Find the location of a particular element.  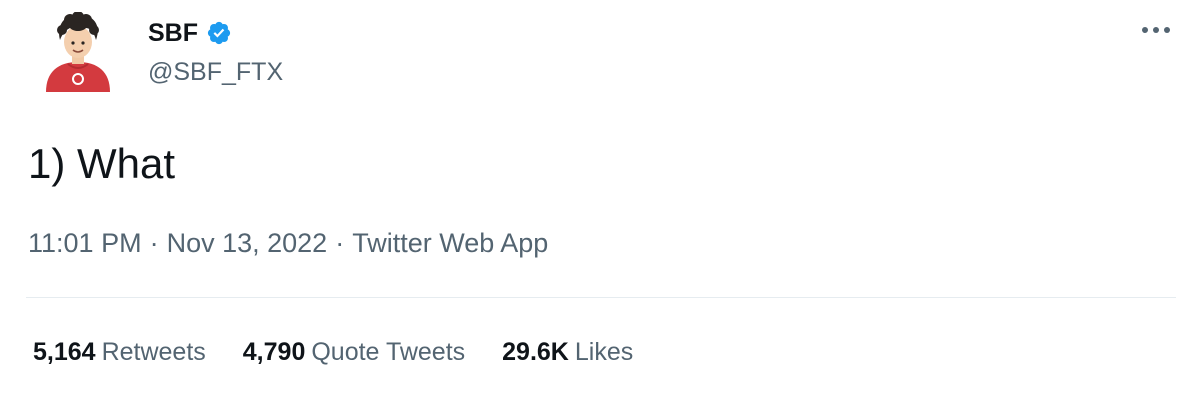

retweets-stat: 5,164 Retweets is located at coordinates (119, 352).